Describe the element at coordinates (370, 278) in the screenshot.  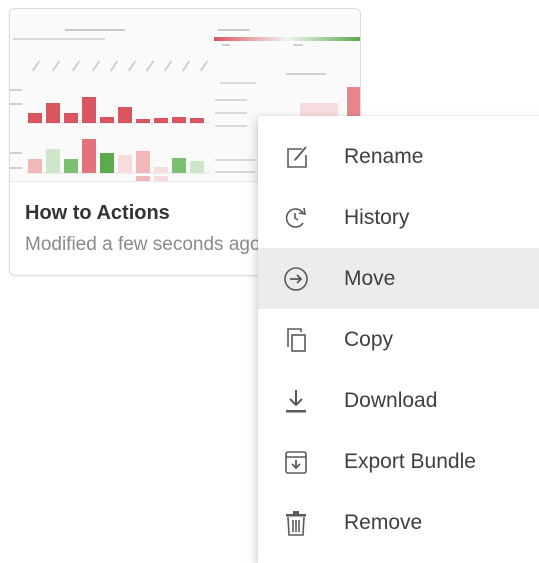
I see `menu-item-label: Move` at that location.